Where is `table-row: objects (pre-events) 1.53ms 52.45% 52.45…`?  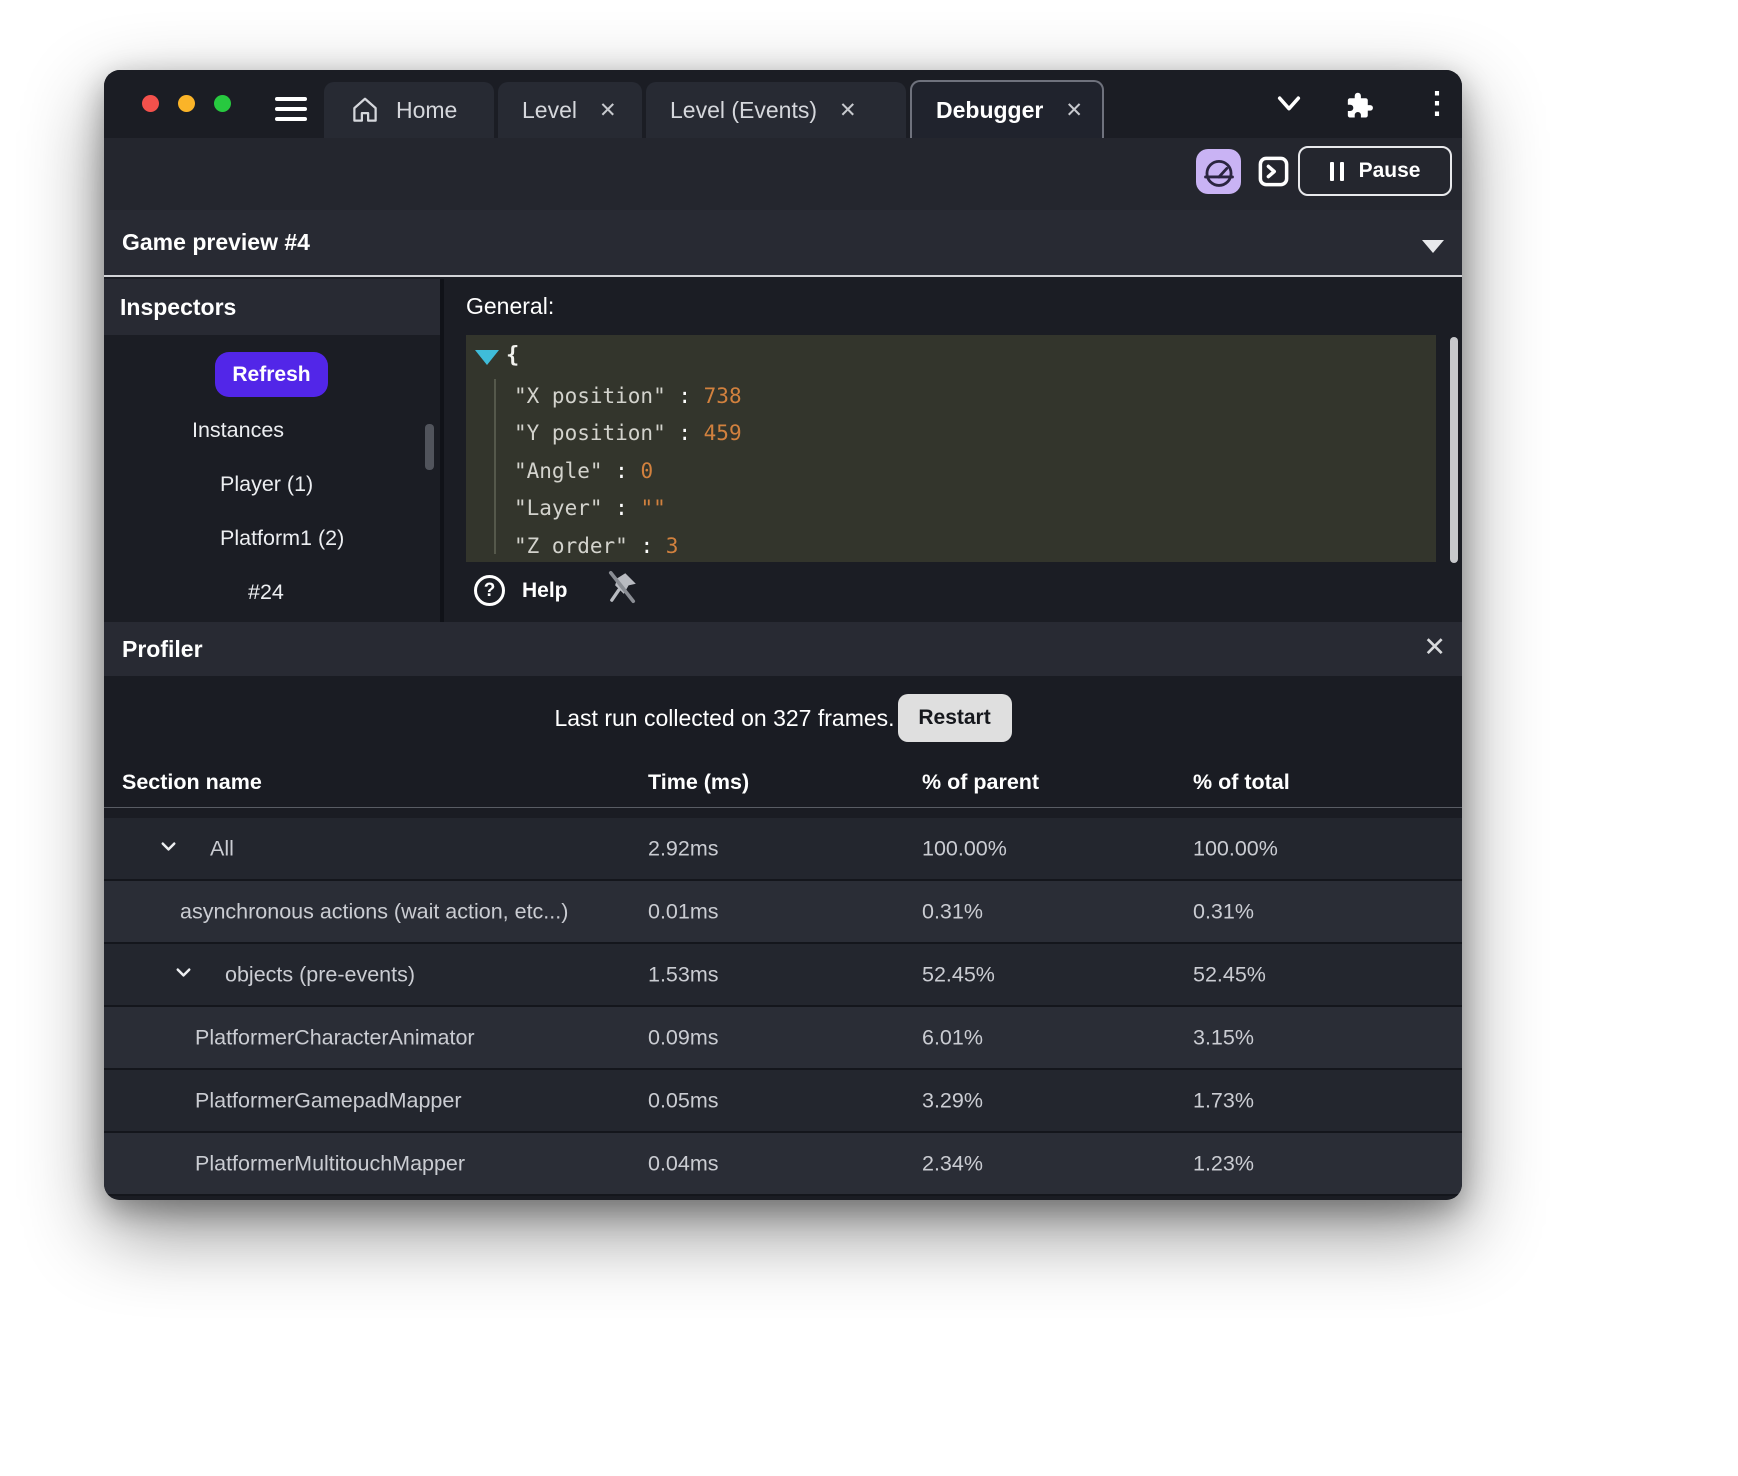 table-row: objects (pre-events) 1.53ms 52.45% 52.45… is located at coordinates (783, 975).